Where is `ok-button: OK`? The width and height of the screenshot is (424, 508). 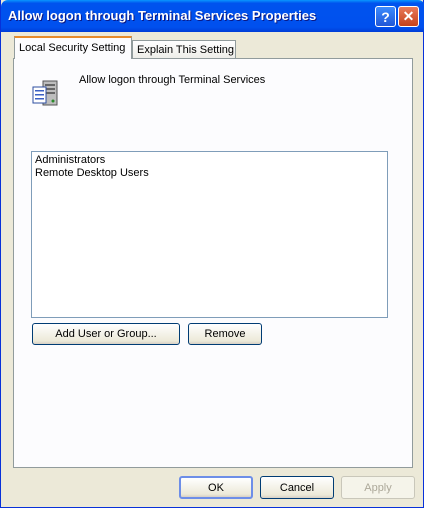 ok-button: OK is located at coordinates (216, 487).